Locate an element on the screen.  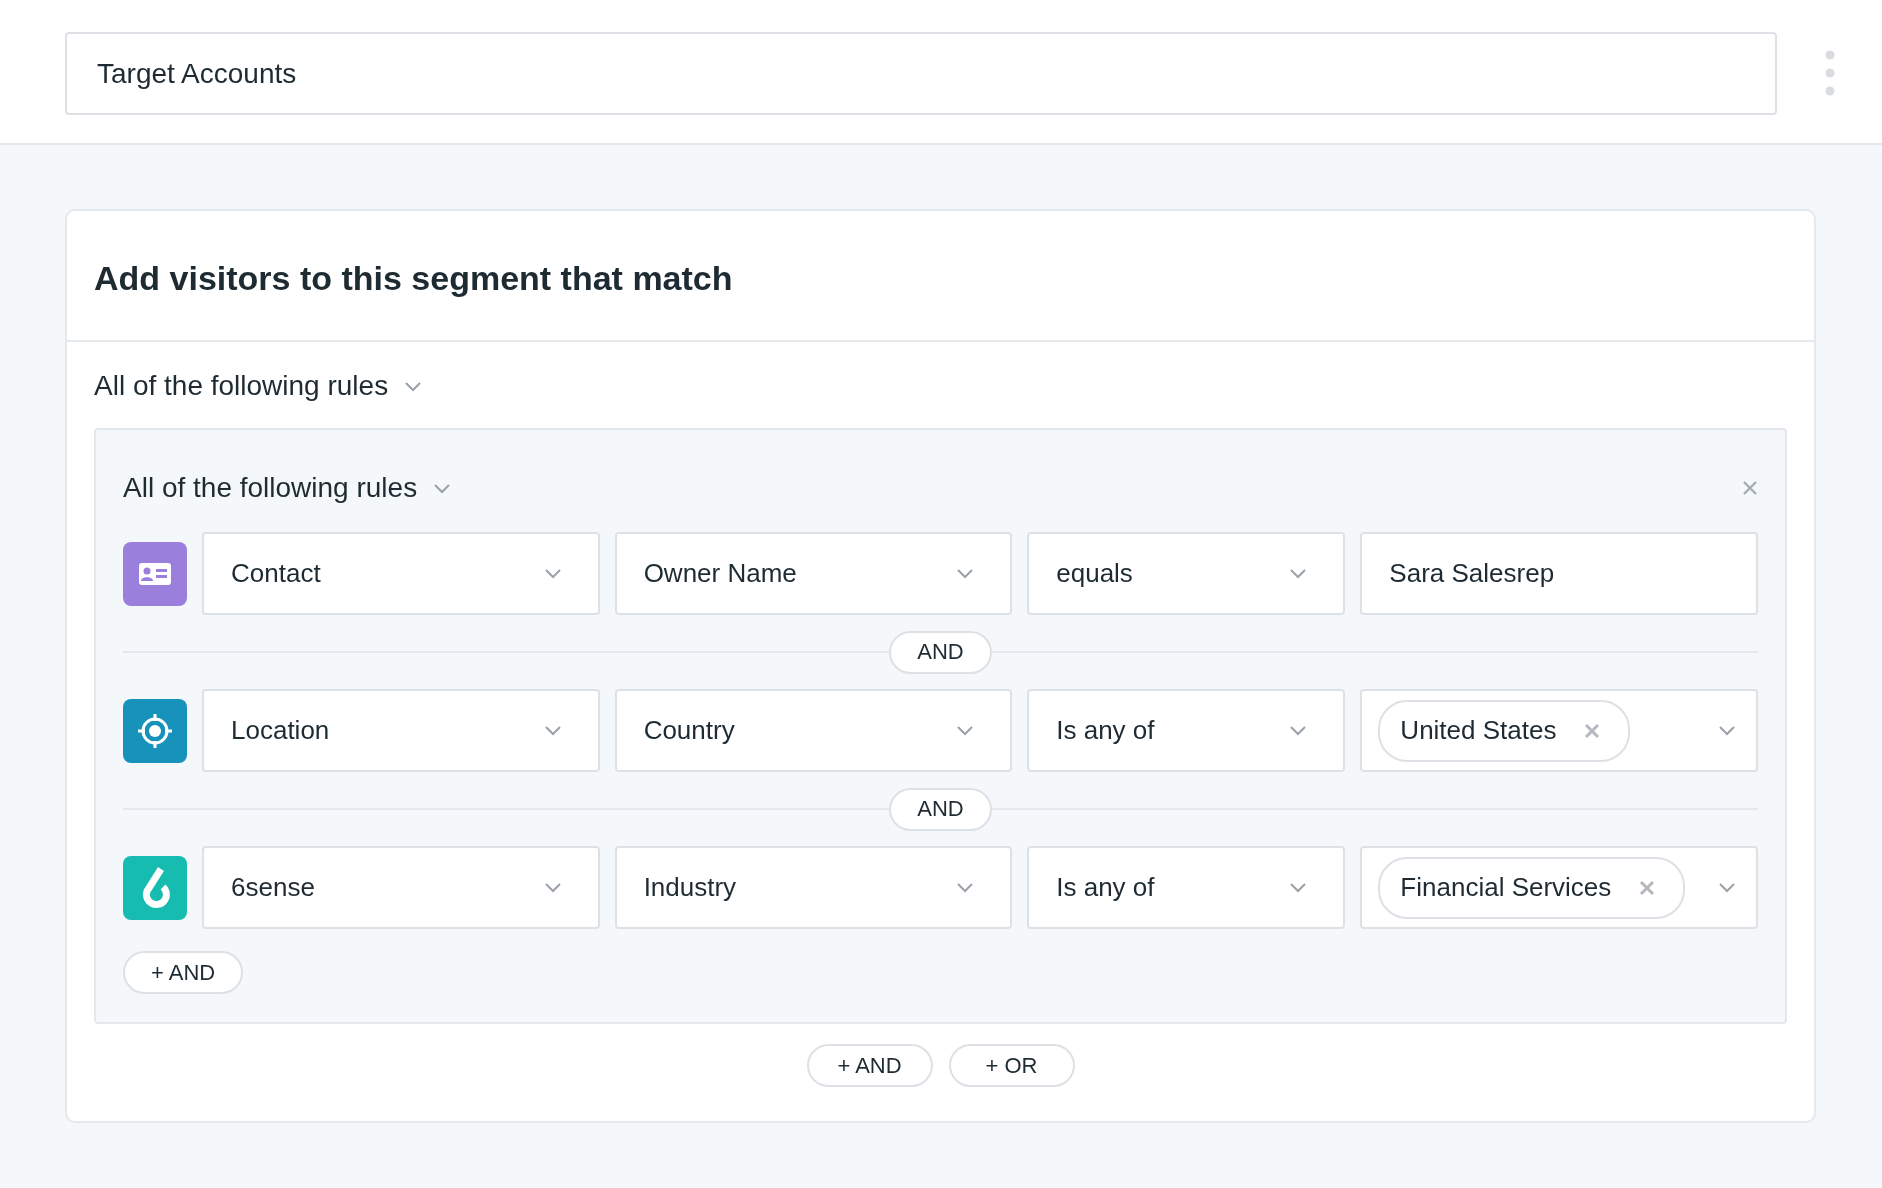
card-title: Add visitors to this segment that match is located at coordinates (940, 276).